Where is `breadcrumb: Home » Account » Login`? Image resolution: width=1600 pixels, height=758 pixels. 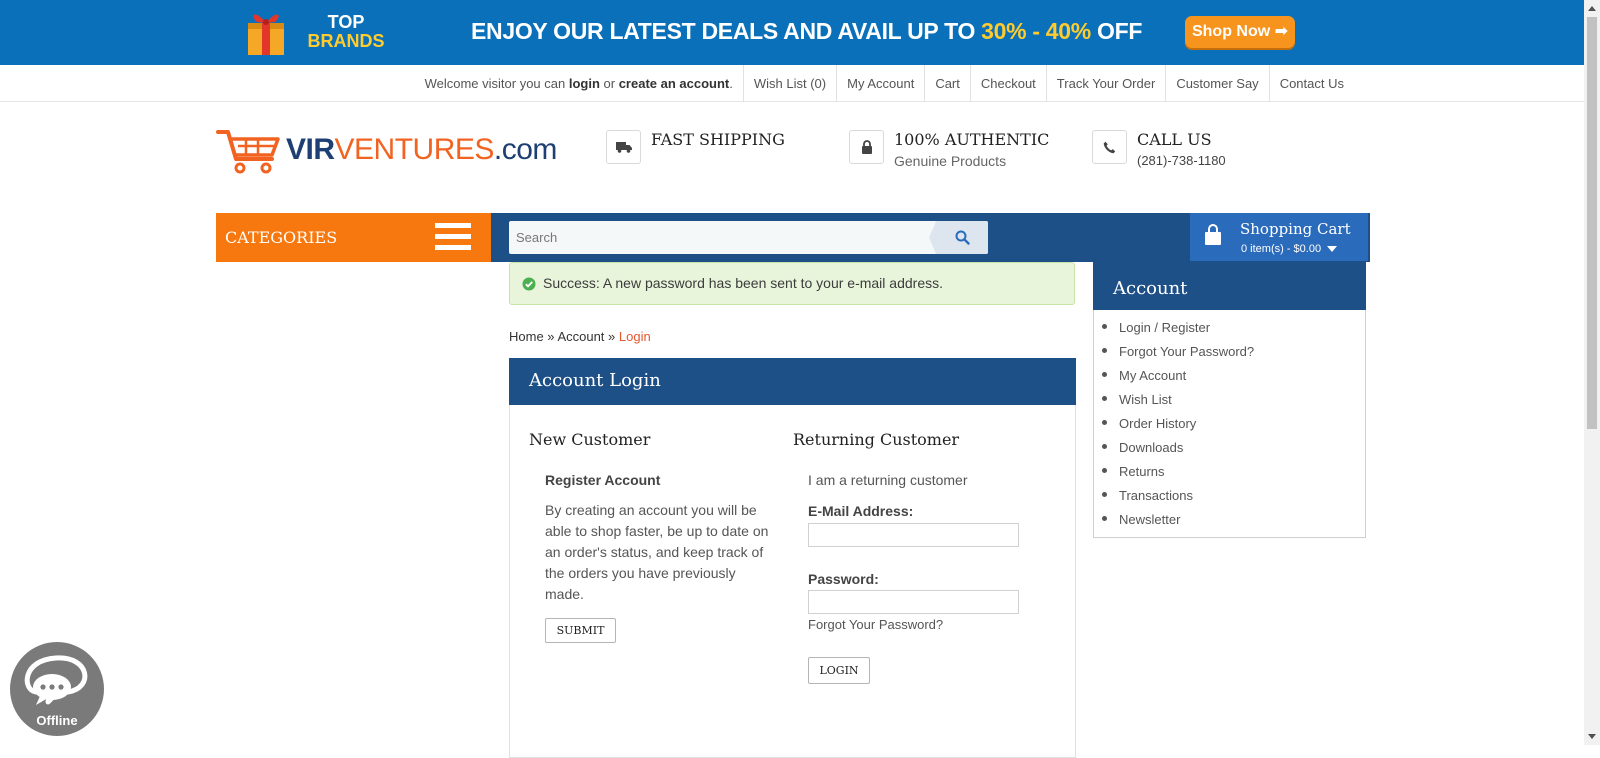
breadcrumb: Home » Account » Login is located at coordinates (580, 336).